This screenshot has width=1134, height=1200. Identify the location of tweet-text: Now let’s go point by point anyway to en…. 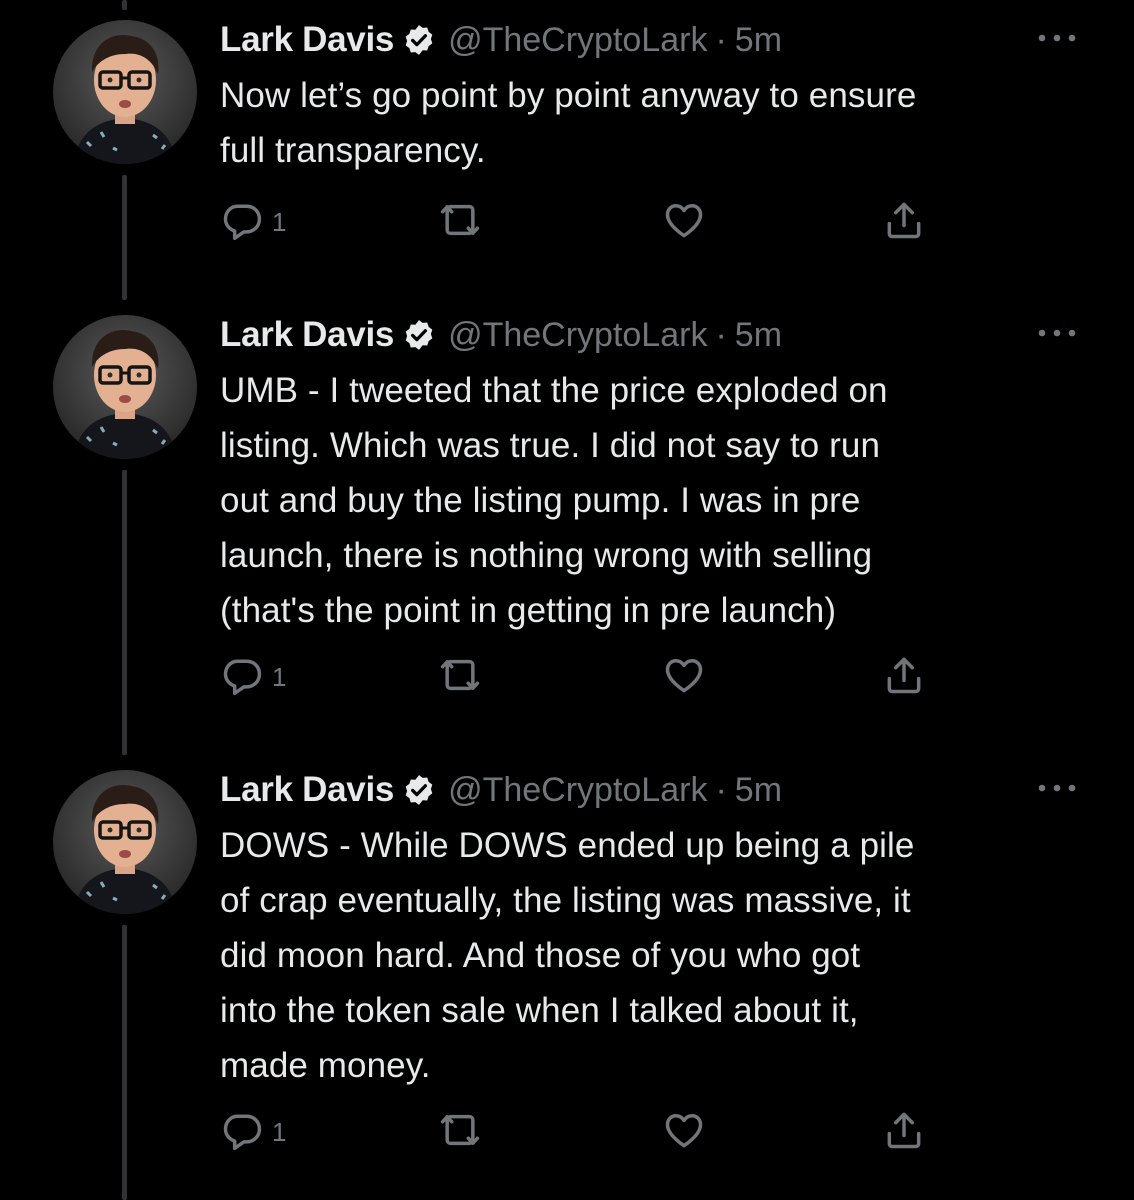
(568, 123).